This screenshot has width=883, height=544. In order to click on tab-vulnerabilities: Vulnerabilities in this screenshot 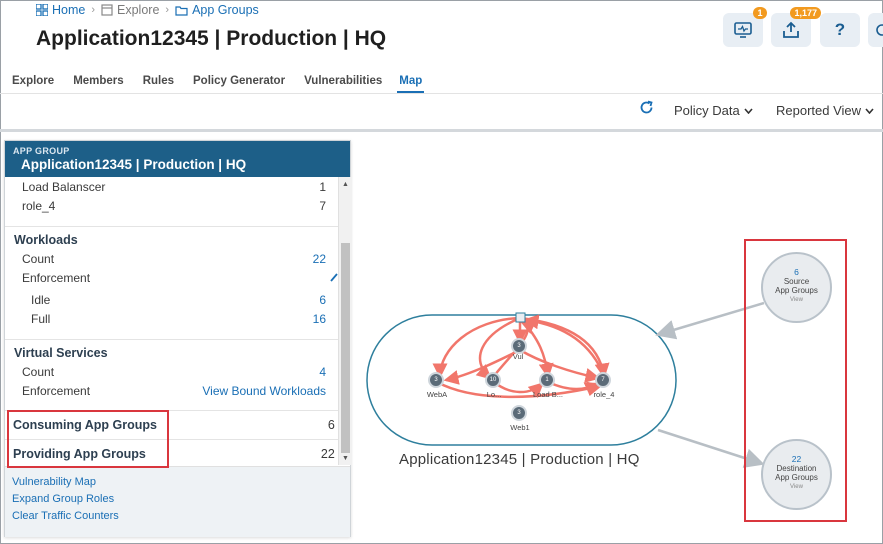, I will do `click(343, 84)`.